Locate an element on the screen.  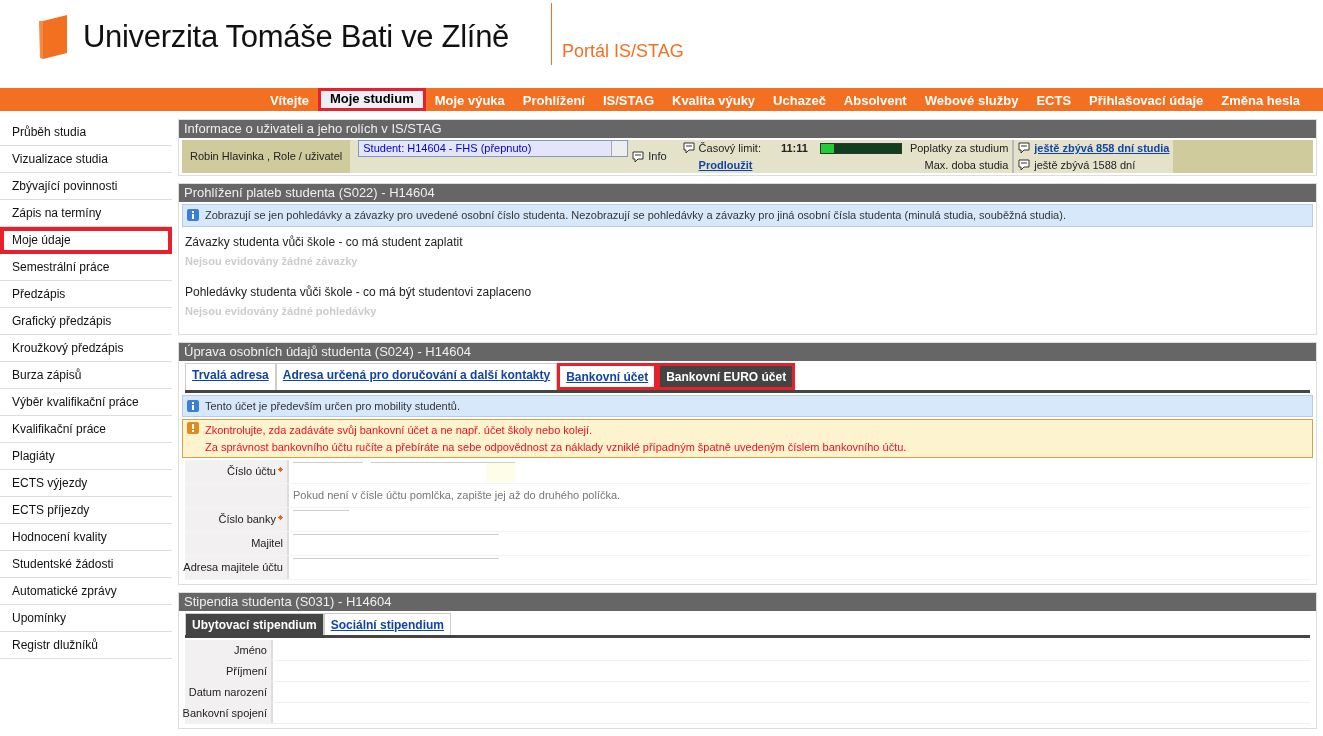
sidebar-item: Průběh studia is located at coordinates (86, 132).